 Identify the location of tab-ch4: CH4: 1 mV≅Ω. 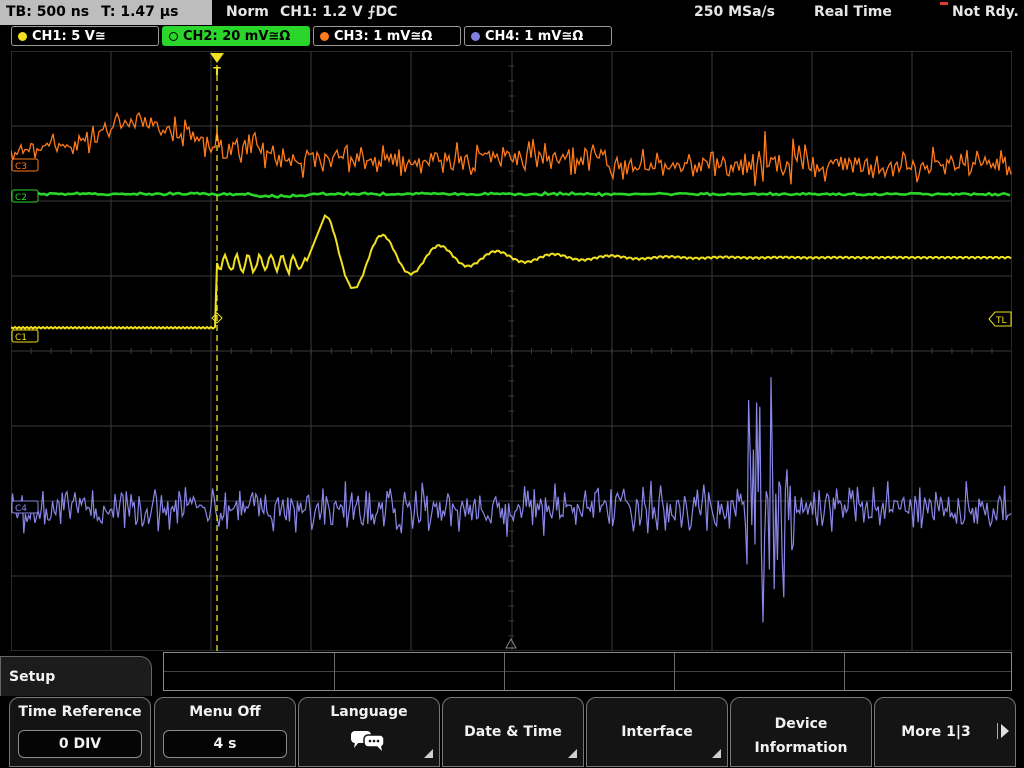
(538, 36).